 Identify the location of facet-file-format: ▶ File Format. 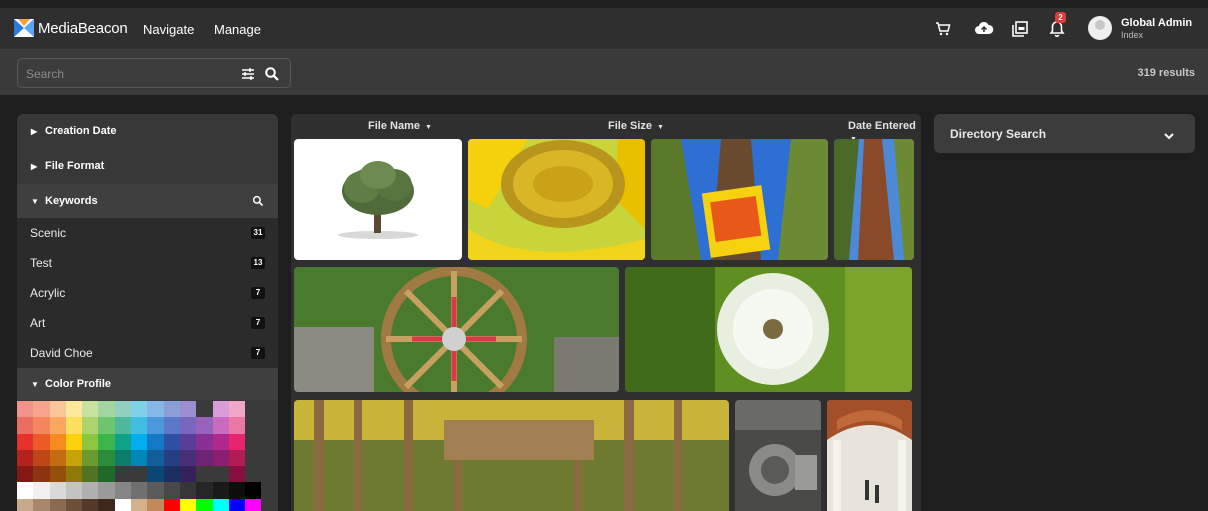
(147, 166).